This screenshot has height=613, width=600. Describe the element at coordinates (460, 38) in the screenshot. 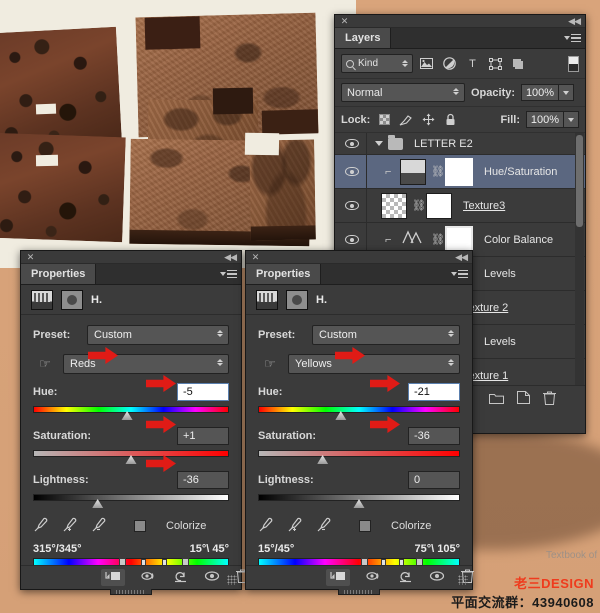

I see `layers-tabstrip: Layers` at that location.